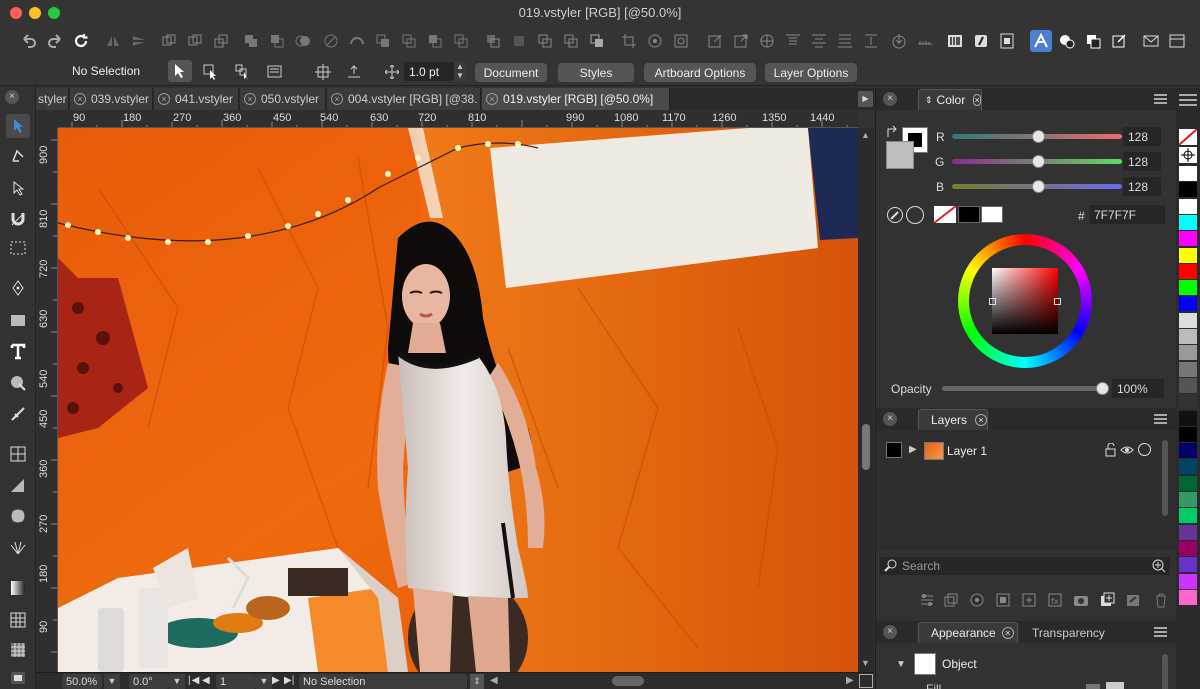 The width and height of the screenshot is (1200, 689). I want to click on hex-input: 7F7F7F, so click(1127, 214).